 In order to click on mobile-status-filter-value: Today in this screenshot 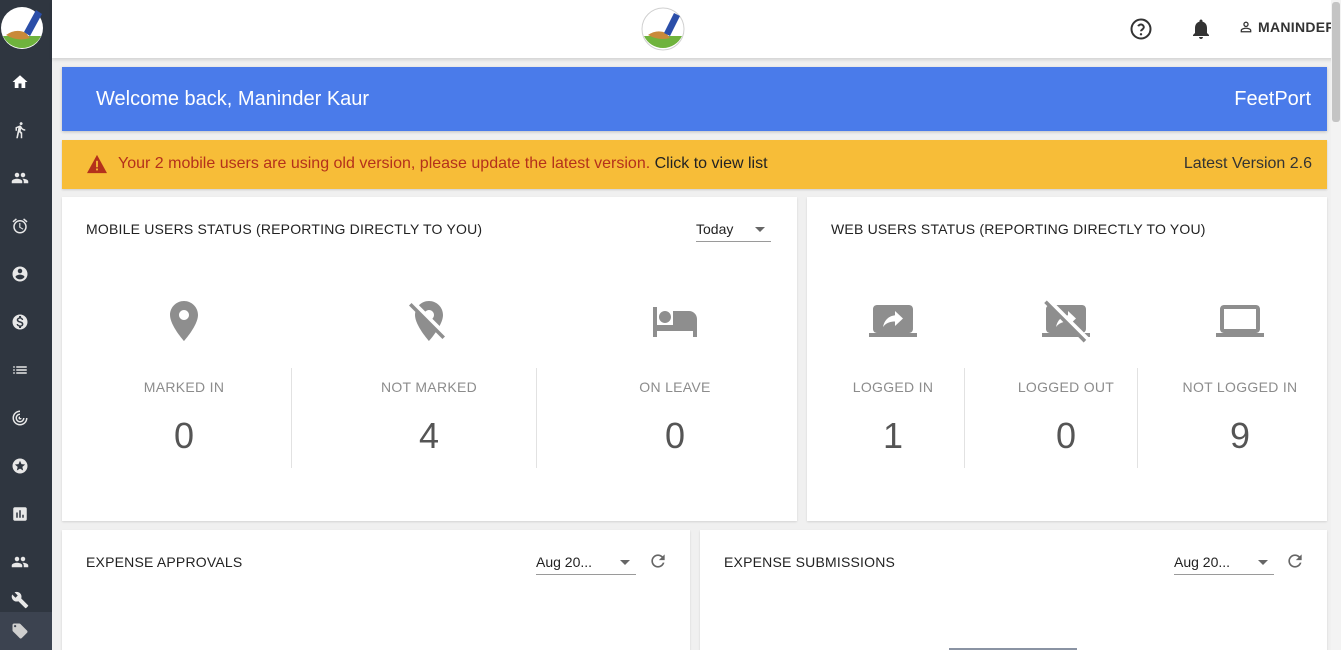, I will do `click(715, 229)`.